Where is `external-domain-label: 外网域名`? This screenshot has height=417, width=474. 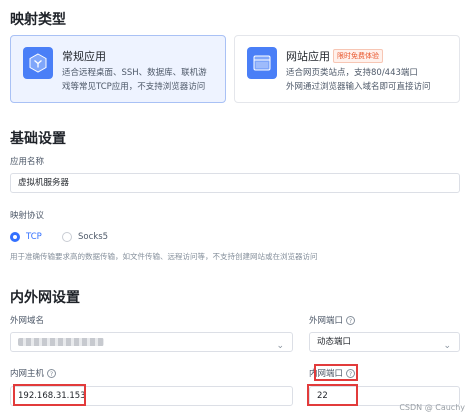
external-domain-label: 外网域名 is located at coordinates (27, 321).